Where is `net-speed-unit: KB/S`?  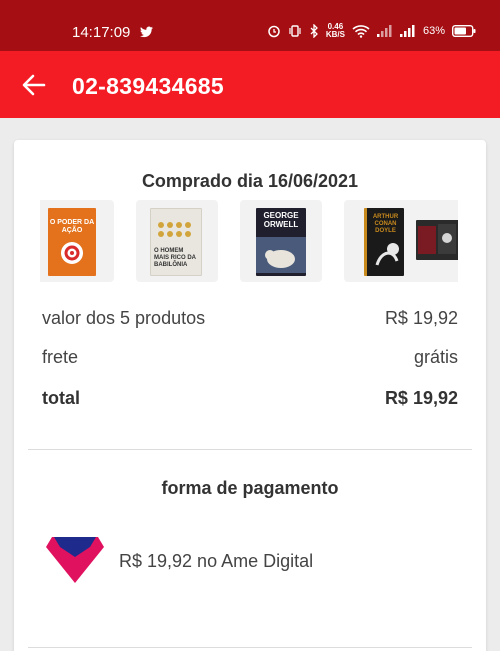 net-speed-unit: KB/S is located at coordinates (335, 34).